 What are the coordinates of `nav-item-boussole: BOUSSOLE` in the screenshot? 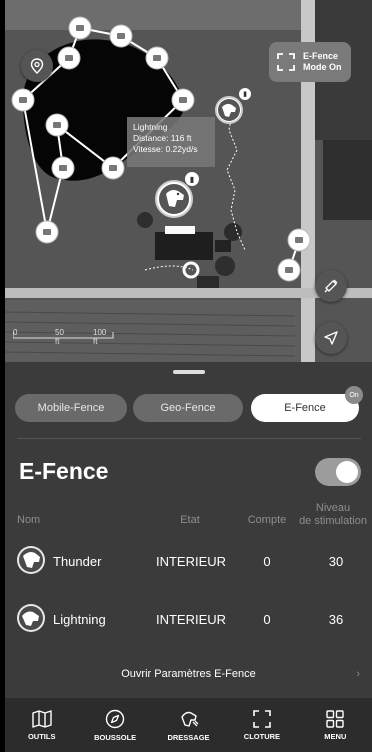 It's located at (114, 725).